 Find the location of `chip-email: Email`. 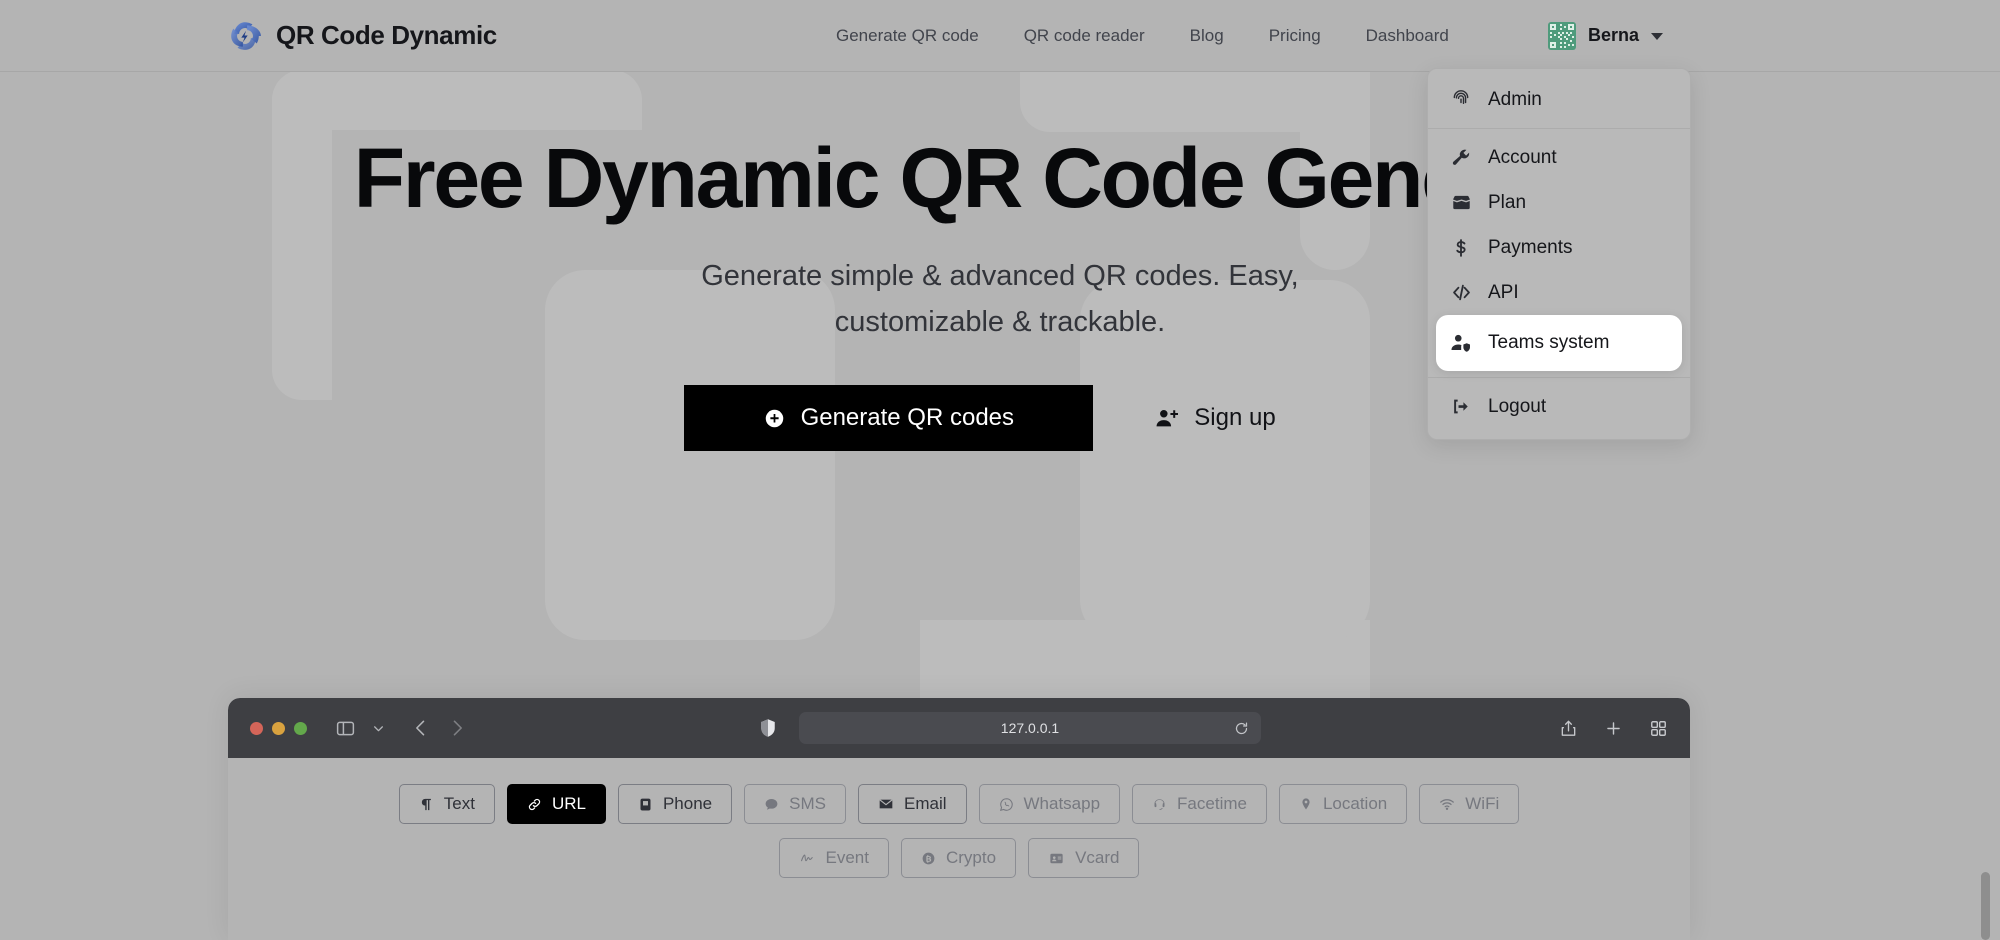

chip-email: Email is located at coordinates (912, 804).